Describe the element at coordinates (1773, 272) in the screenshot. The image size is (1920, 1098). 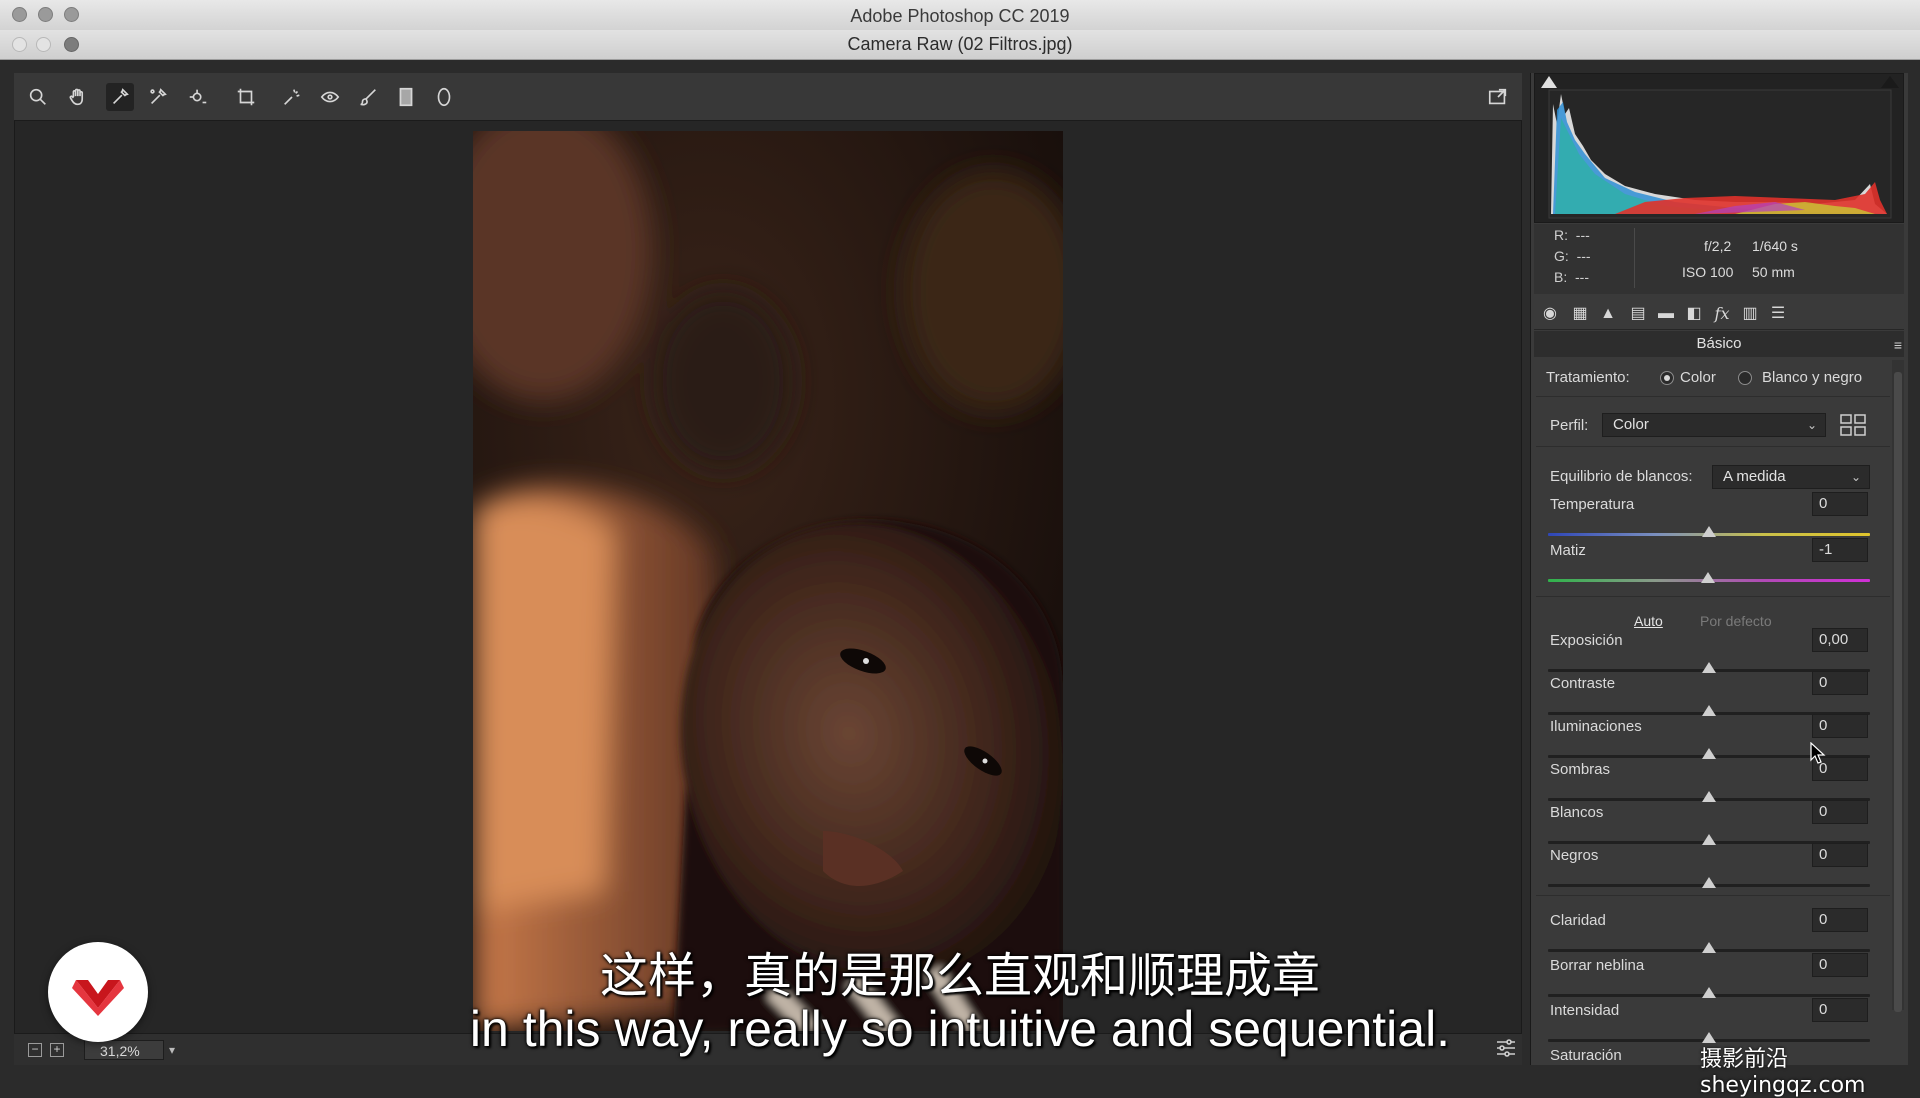
I see `focal-length-value: 50 mm` at that location.